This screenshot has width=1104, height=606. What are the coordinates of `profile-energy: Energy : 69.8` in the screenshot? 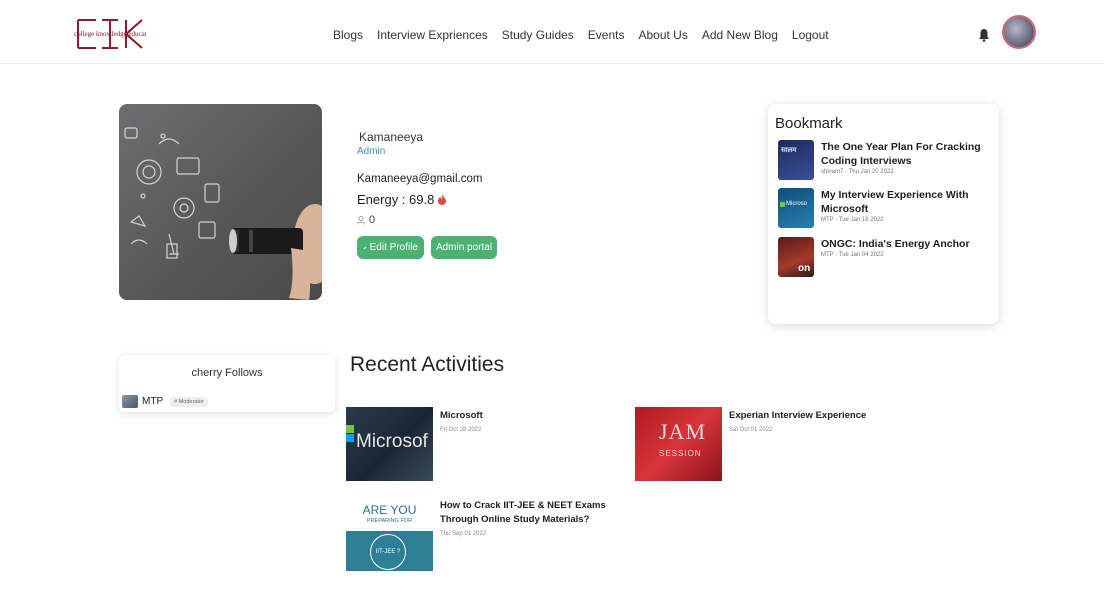 It's located at (402, 199).